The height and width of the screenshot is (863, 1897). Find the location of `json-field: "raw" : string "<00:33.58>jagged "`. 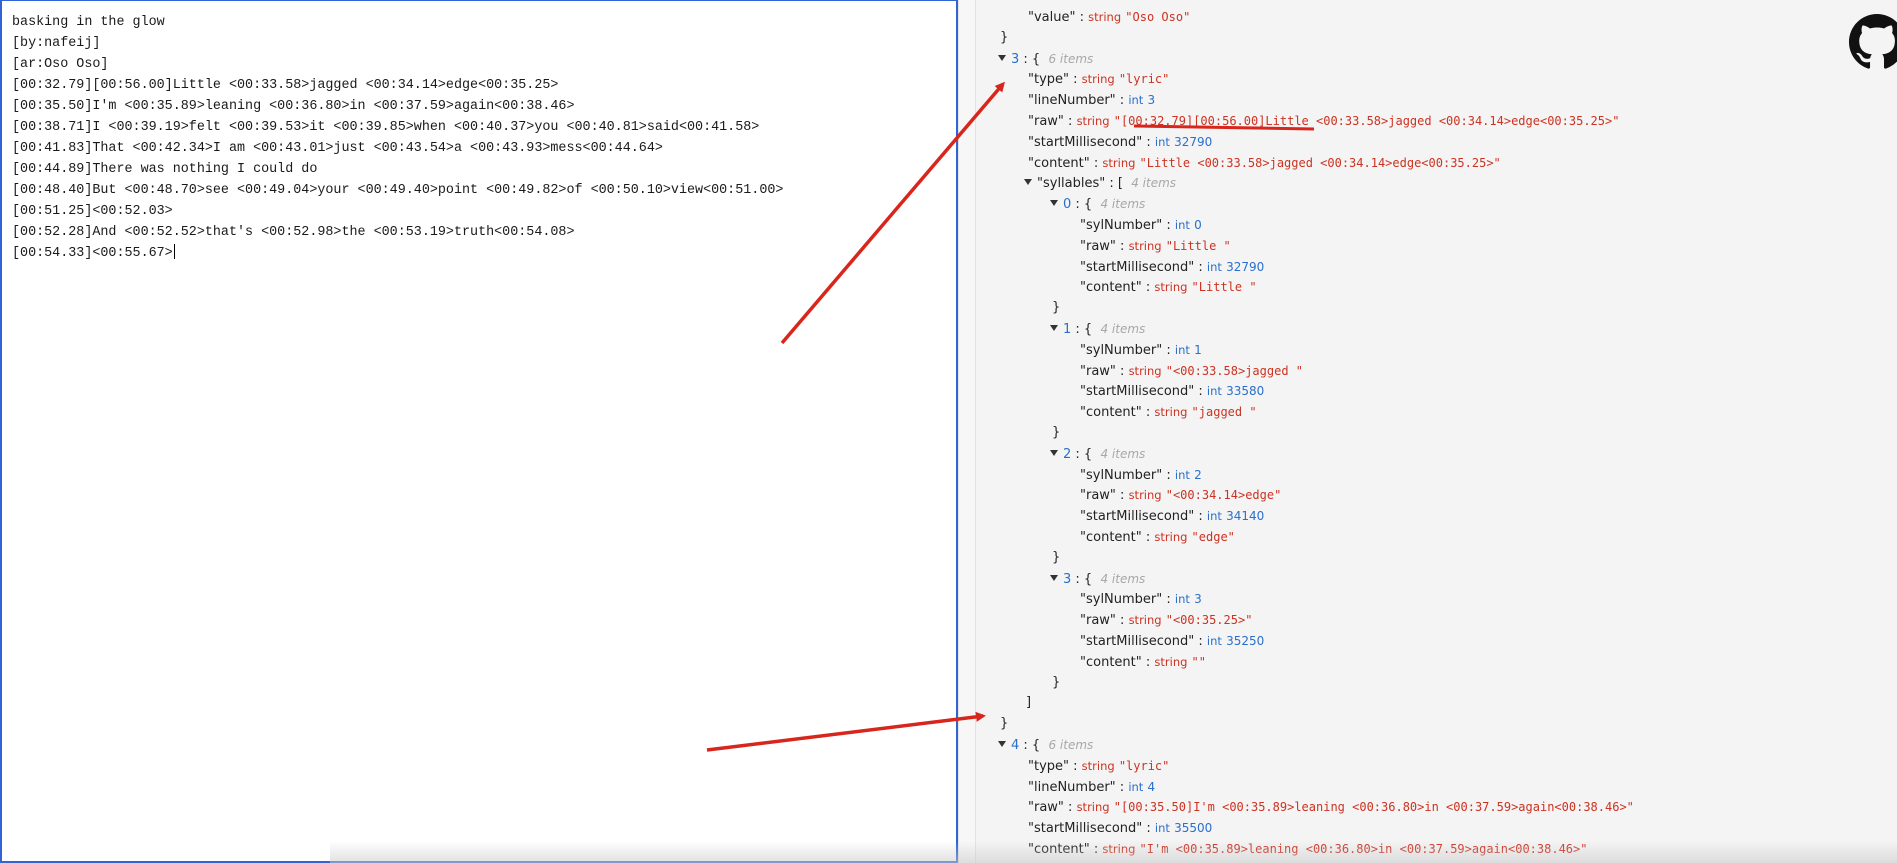

json-field: "raw" : string "<00:33.58>jagged " is located at coordinates (1191, 371).